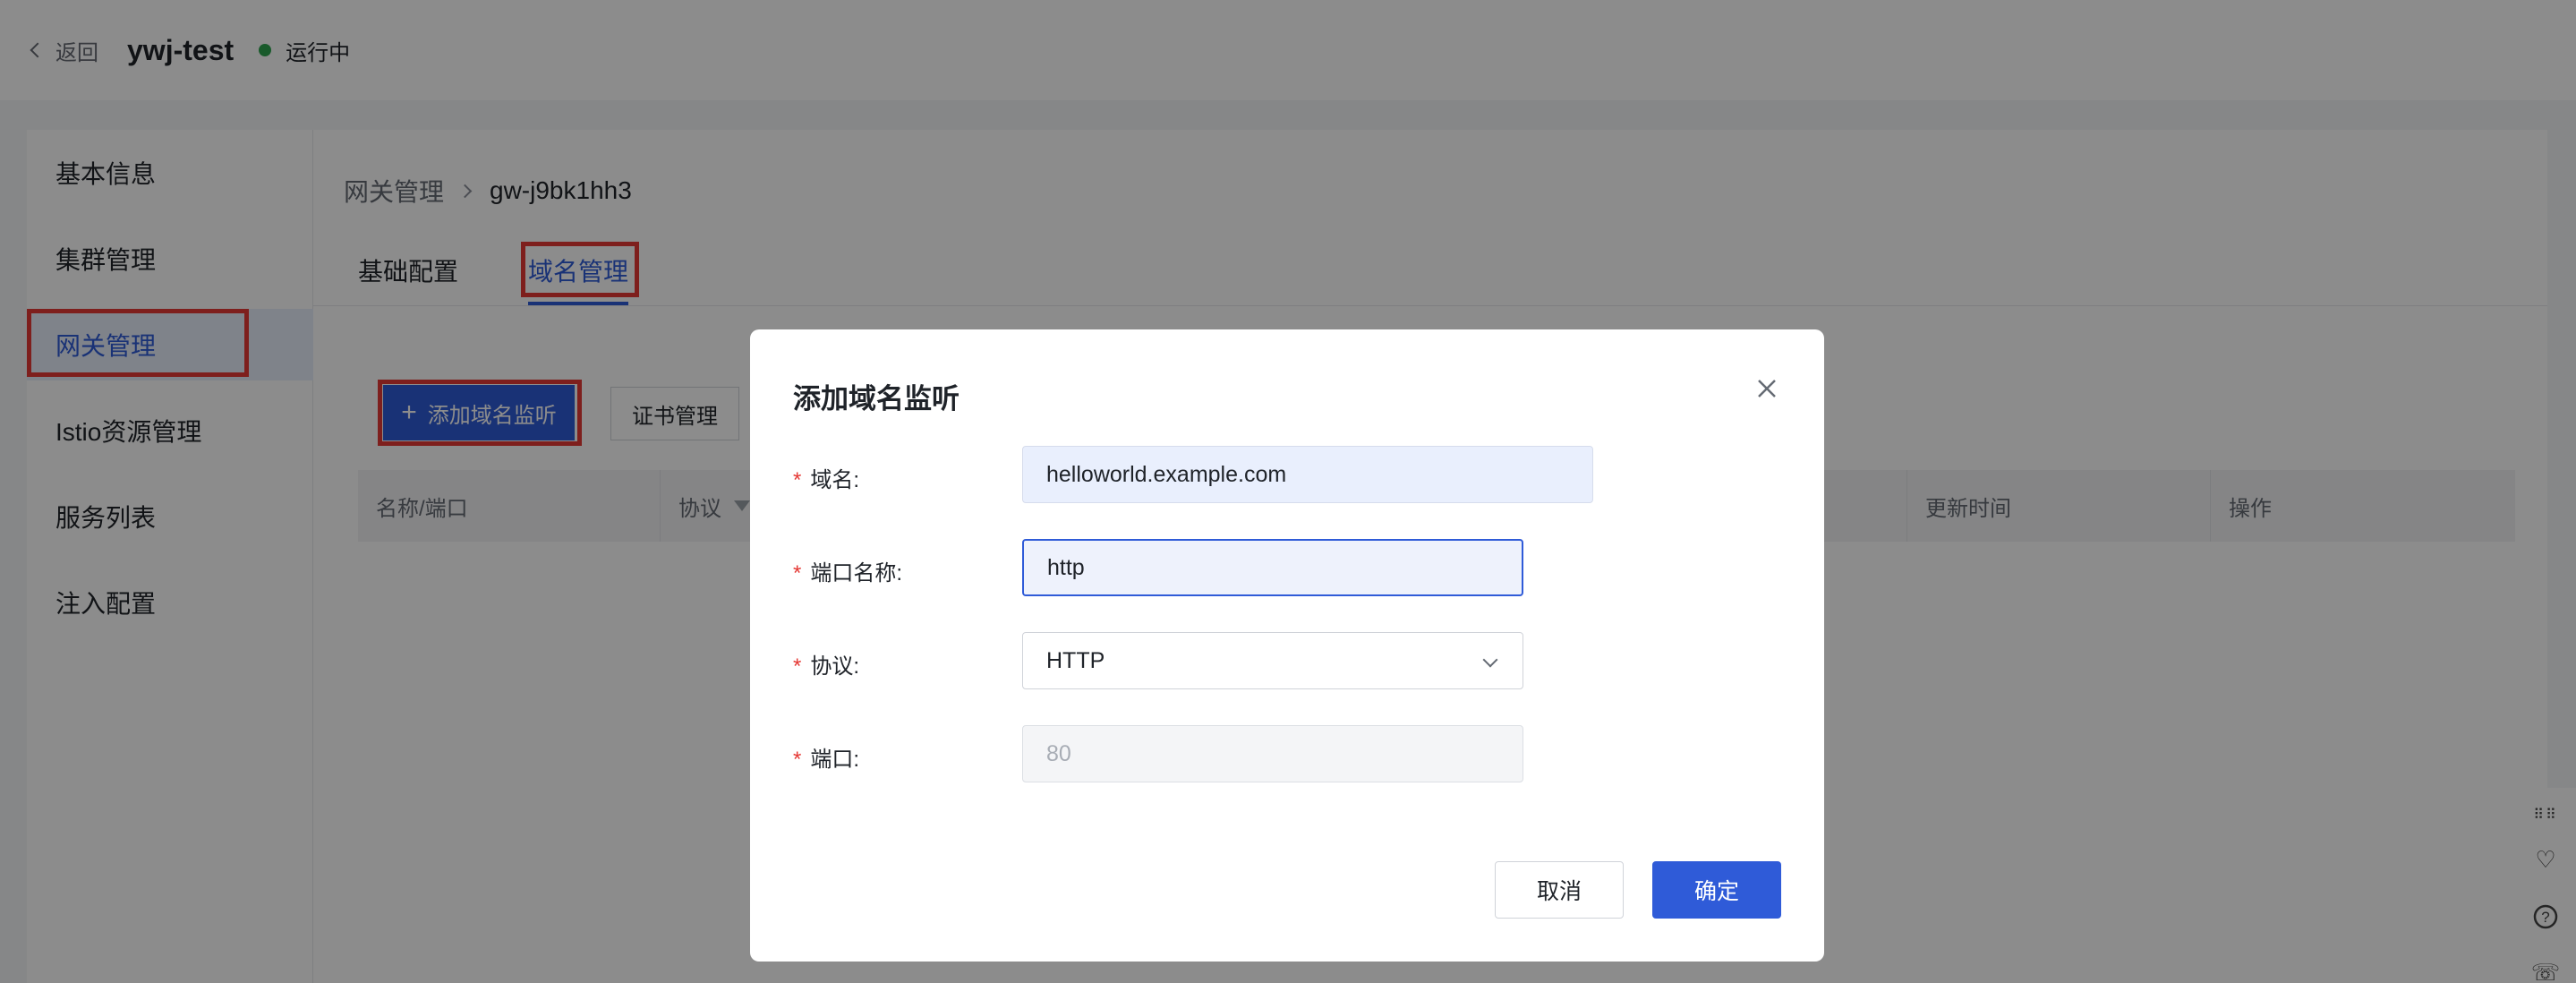 This screenshot has height=983, width=2576. Describe the element at coordinates (1716, 890) in the screenshot. I see `confirm-button: 确定` at that location.